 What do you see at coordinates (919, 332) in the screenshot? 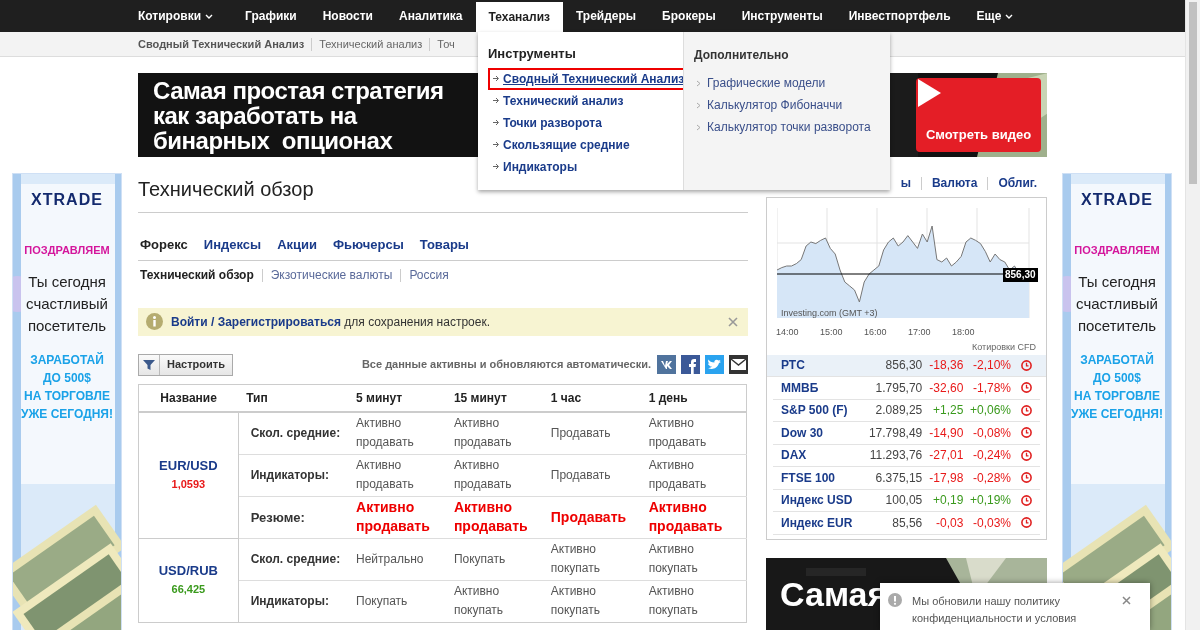
I see `axis-label: 17:00` at bounding box center [919, 332].